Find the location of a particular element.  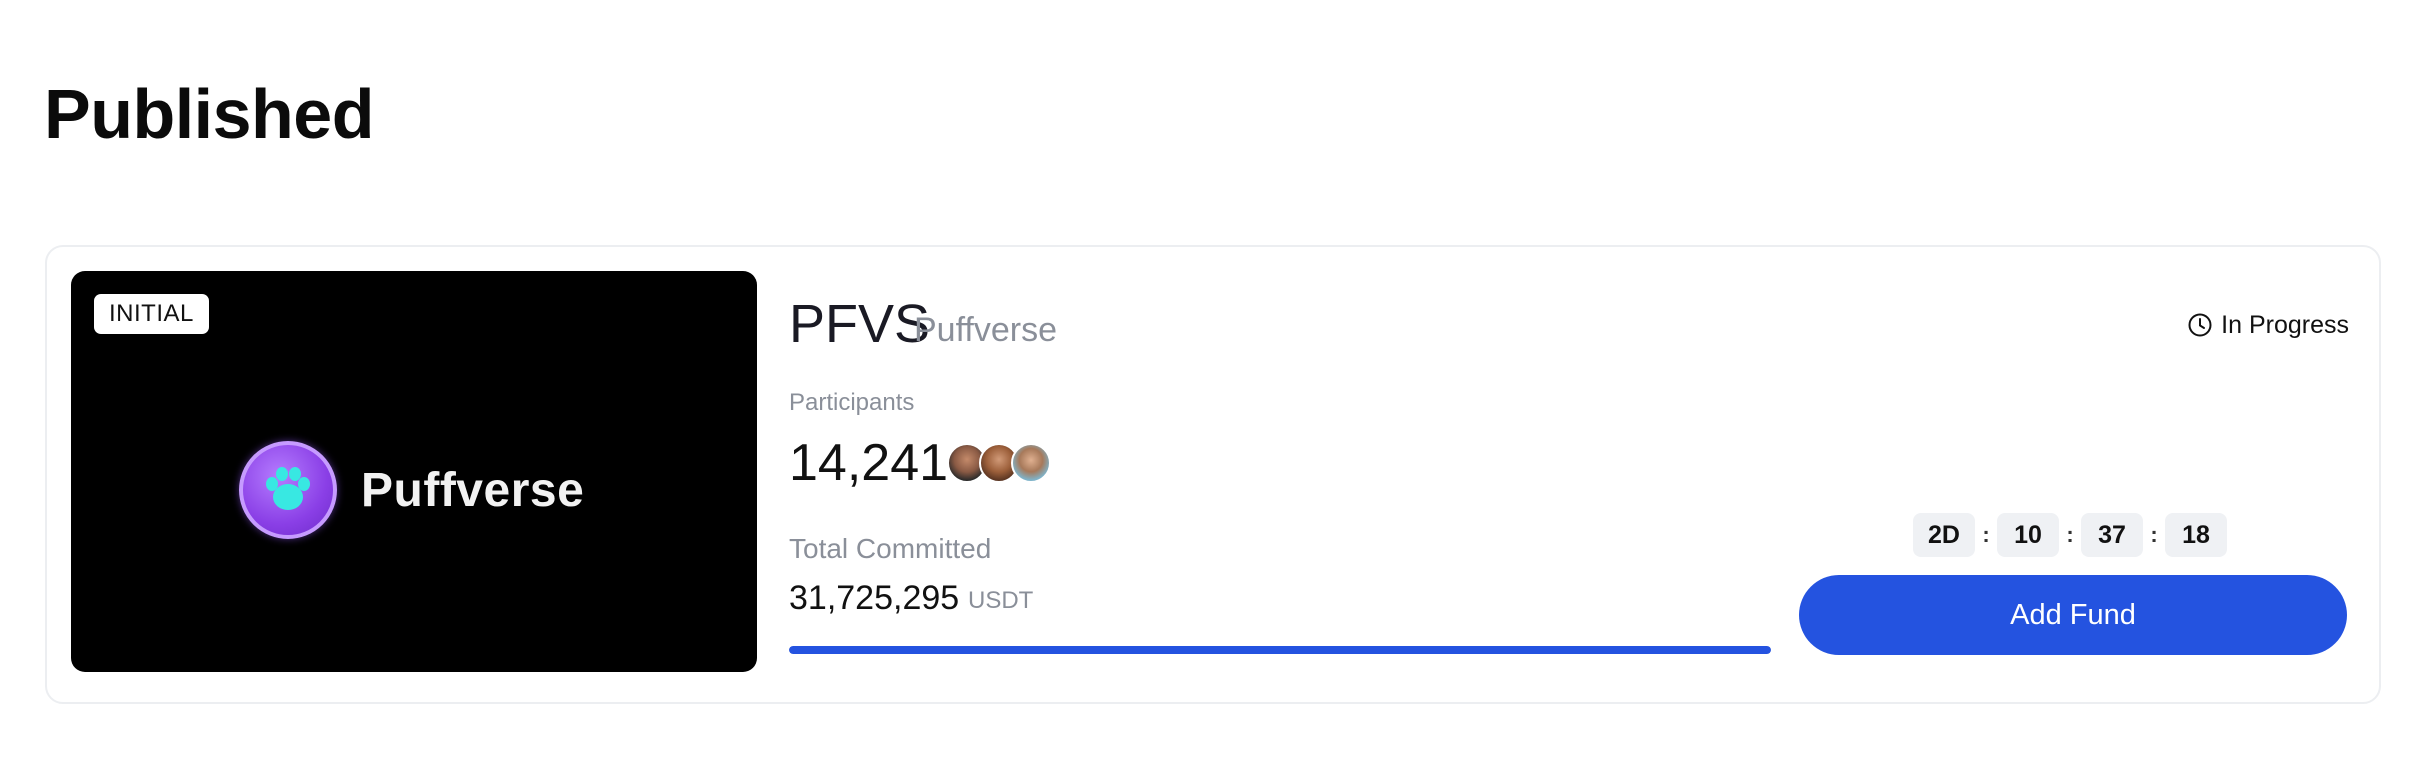

token-ticker: PFVS is located at coordinates (860, 324).